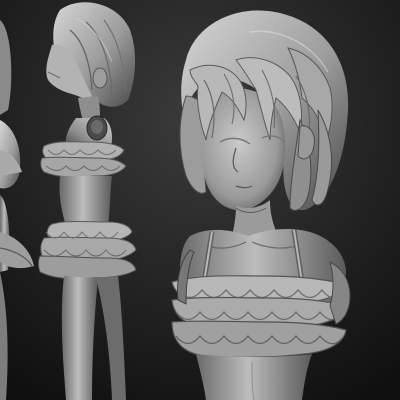 The width and height of the screenshot is (400, 400). Describe the element at coordinates (254, 377) in the screenshot. I see `bust-torso` at that location.